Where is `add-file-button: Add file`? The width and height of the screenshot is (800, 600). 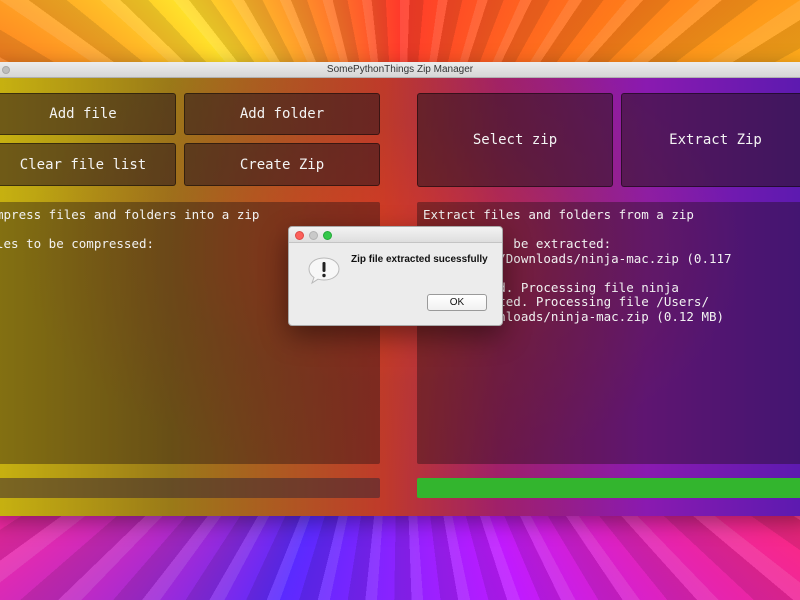
add-file-button: Add file is located at coordinates (88, 114).